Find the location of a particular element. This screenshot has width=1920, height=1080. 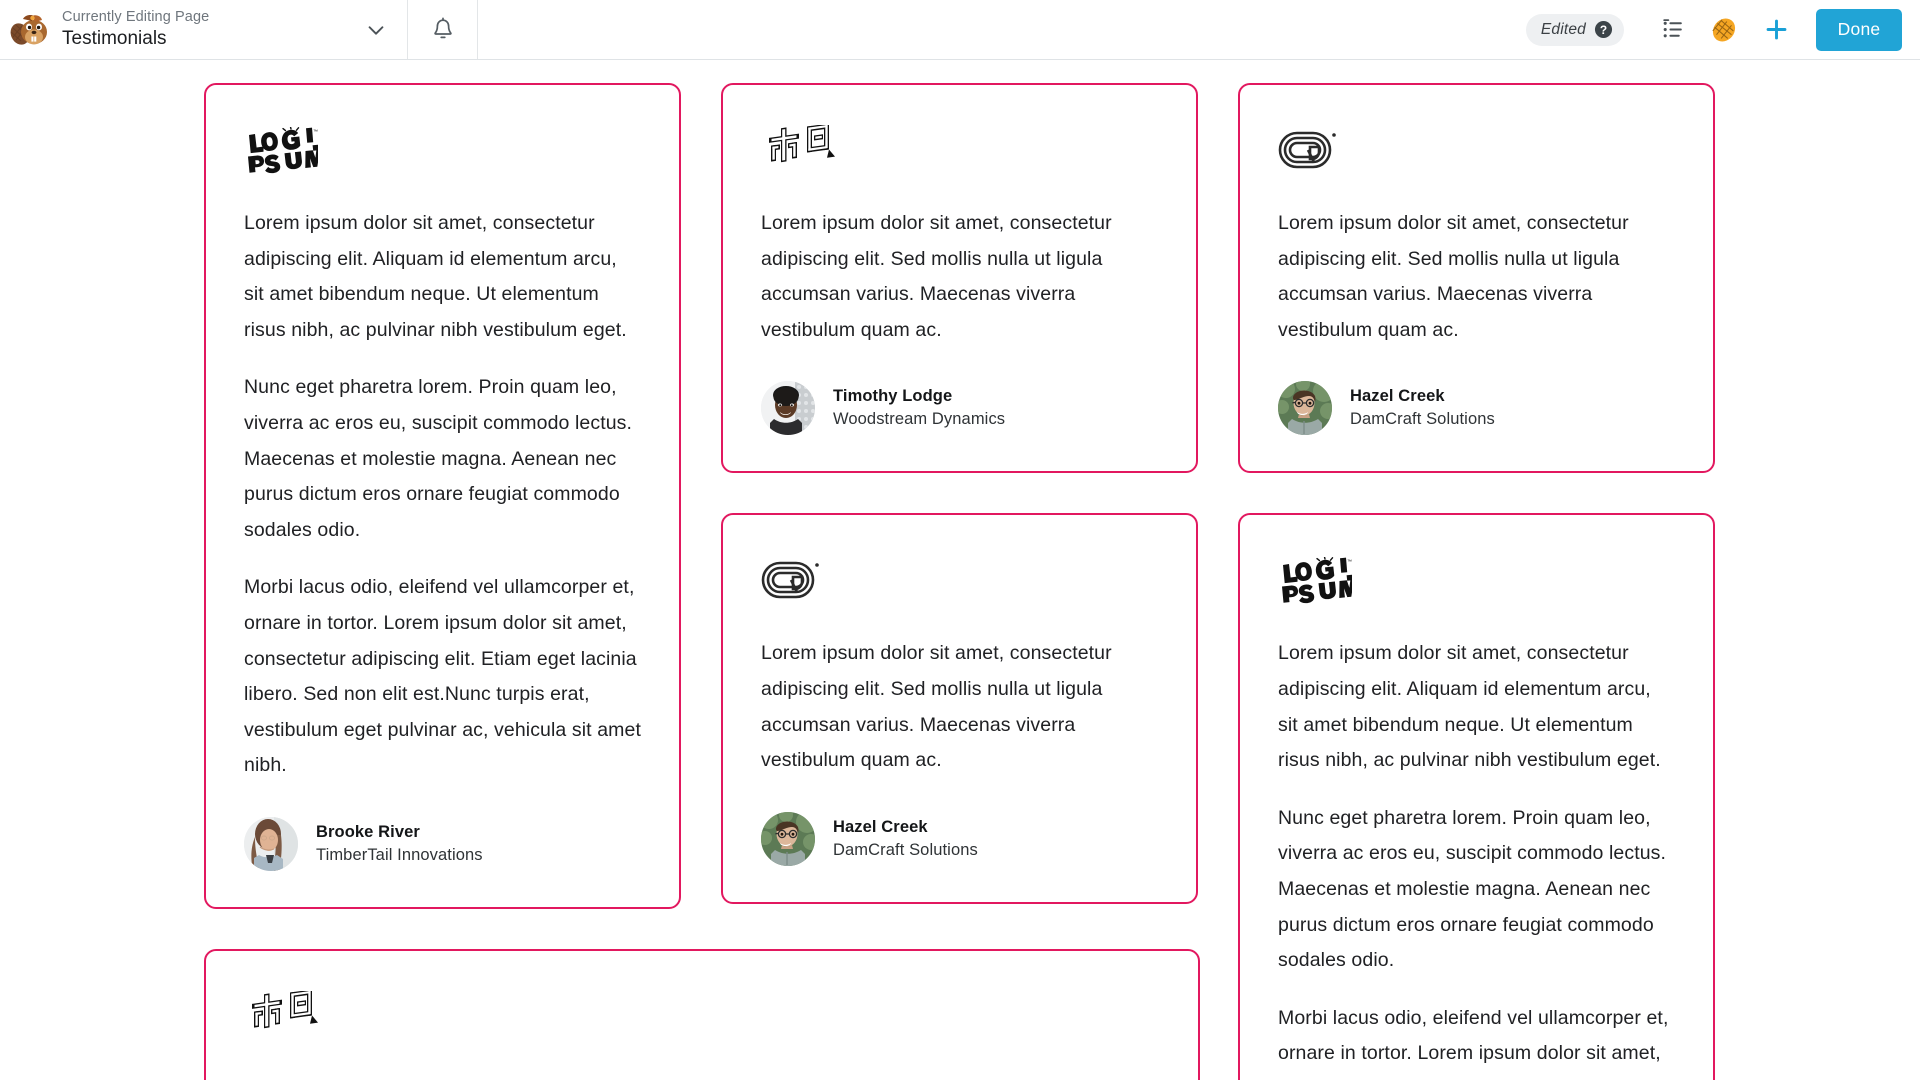

status-badge: Edited ? is located at coordinates (1574, 29).